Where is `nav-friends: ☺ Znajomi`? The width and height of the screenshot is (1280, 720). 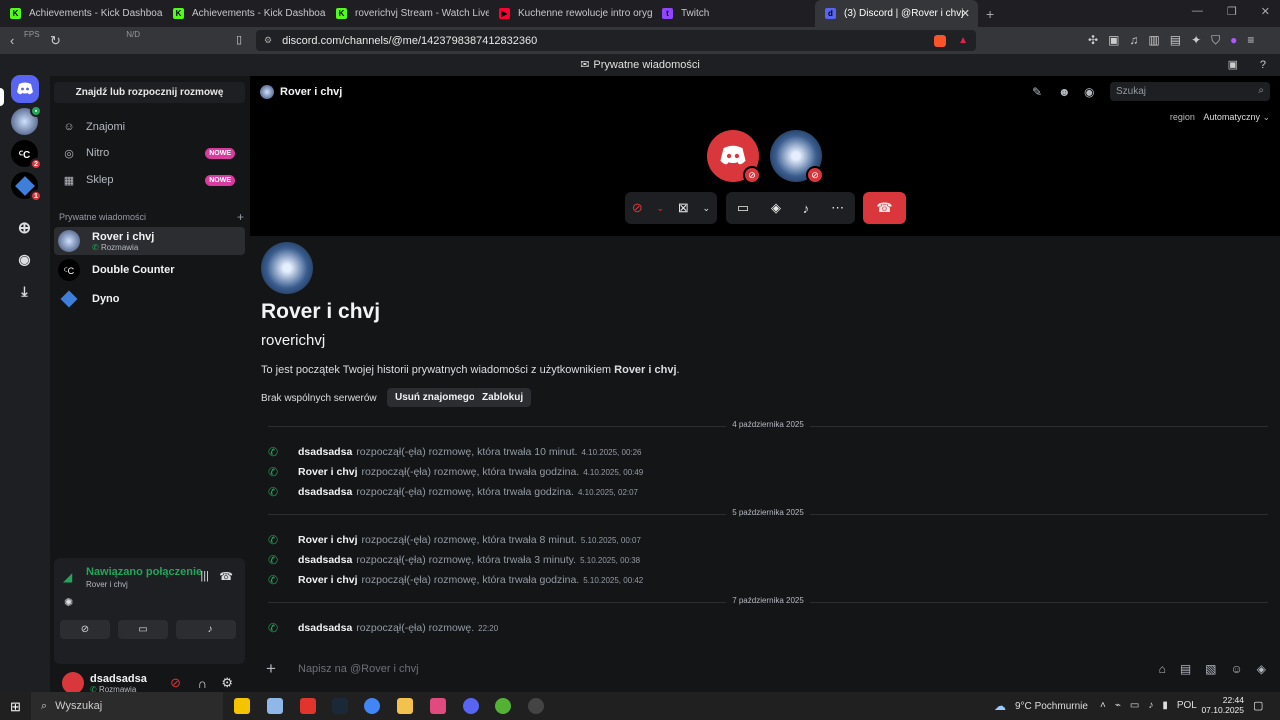 nav-friends: ☺ Znajomi is located at coordinates (149, 127).